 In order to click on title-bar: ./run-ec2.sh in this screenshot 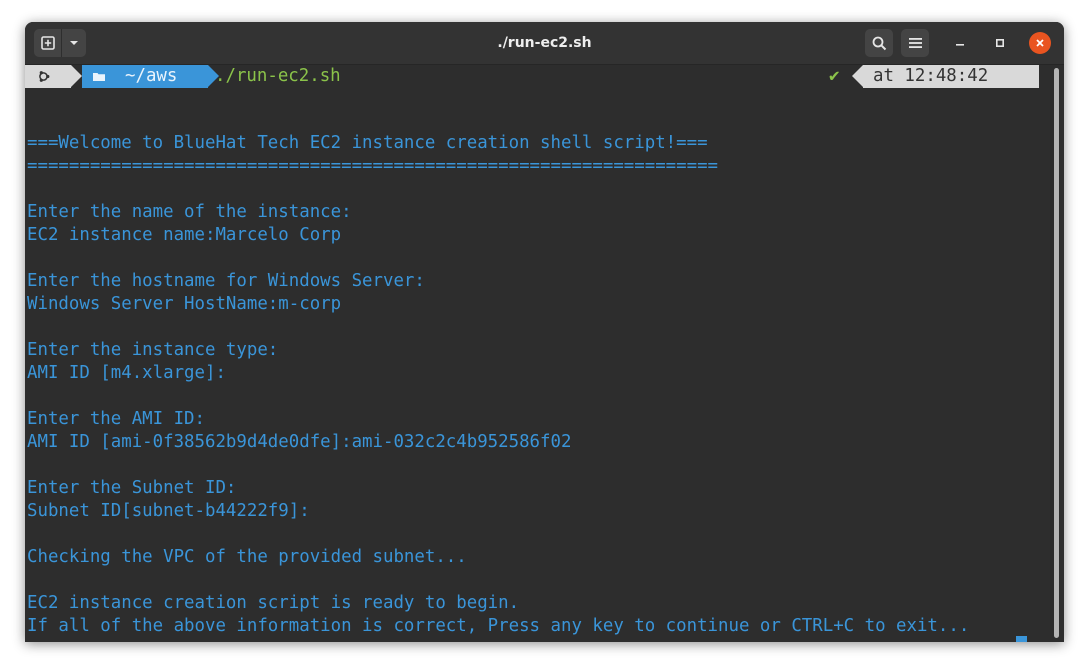, I will do `click(544, 43)`.